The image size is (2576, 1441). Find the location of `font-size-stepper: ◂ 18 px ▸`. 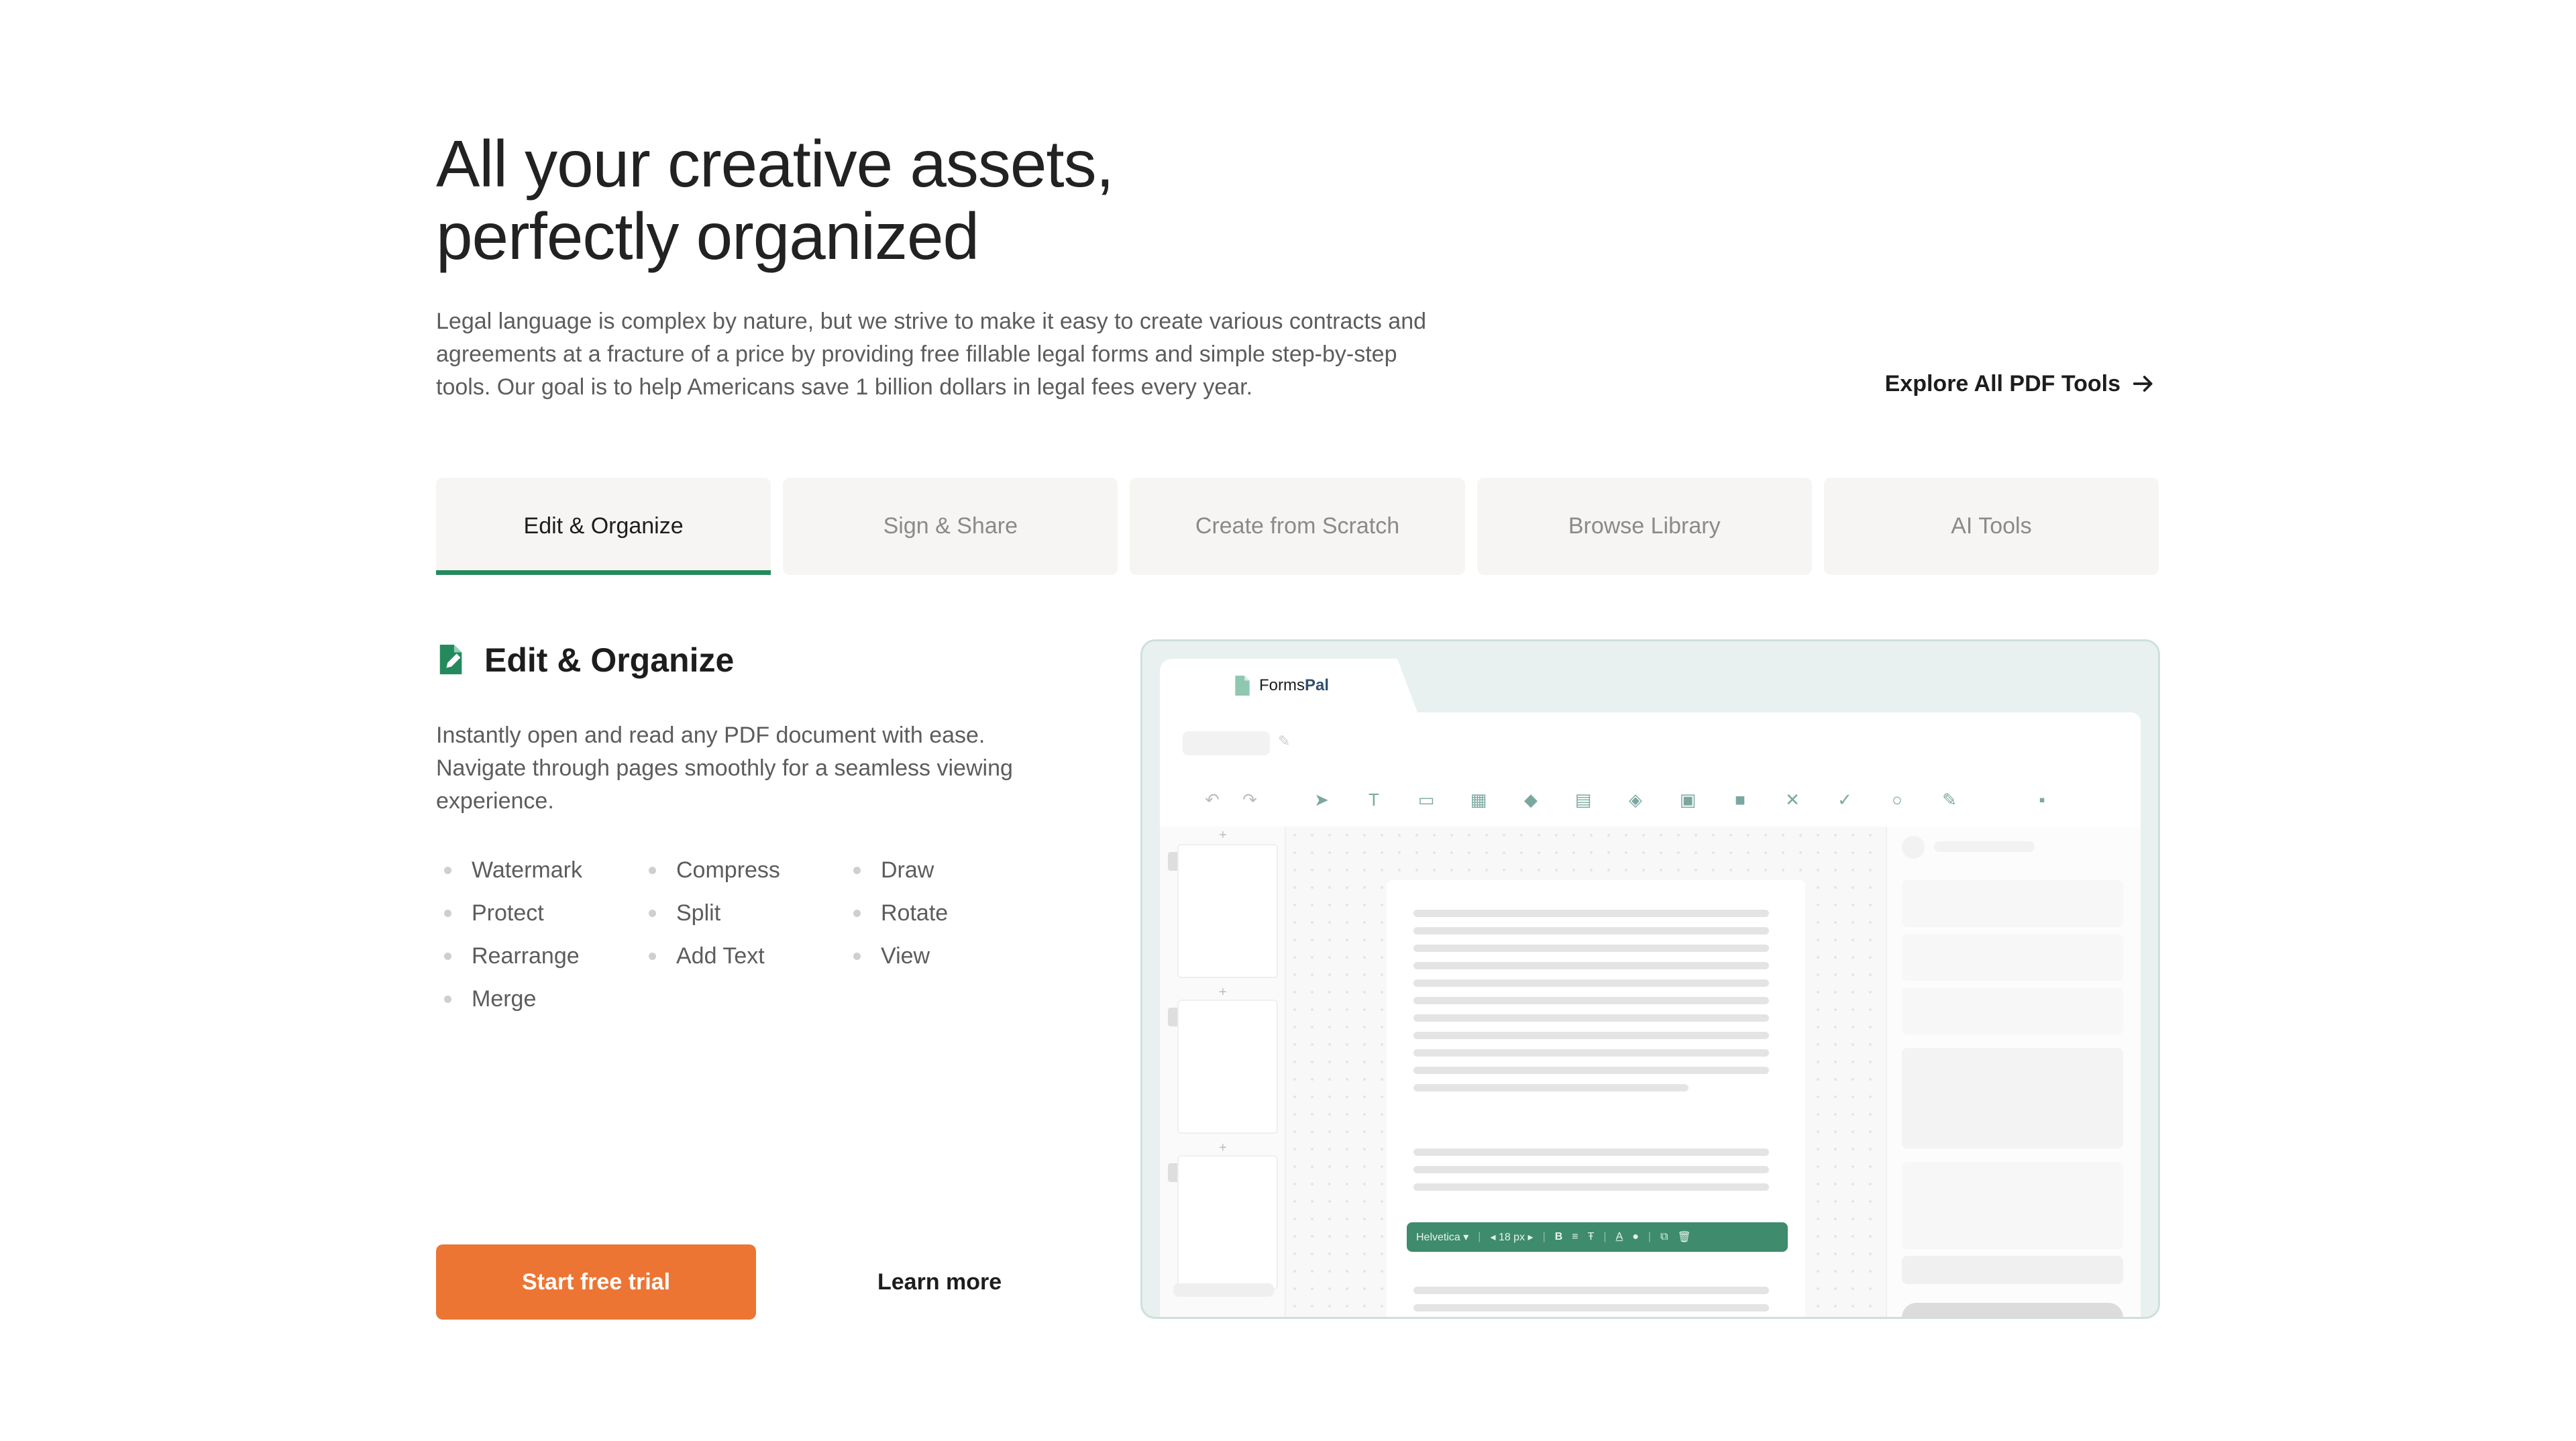

font-size-stepper: ◂ 18 px ▸ is located at coordinates (1512, 1237).